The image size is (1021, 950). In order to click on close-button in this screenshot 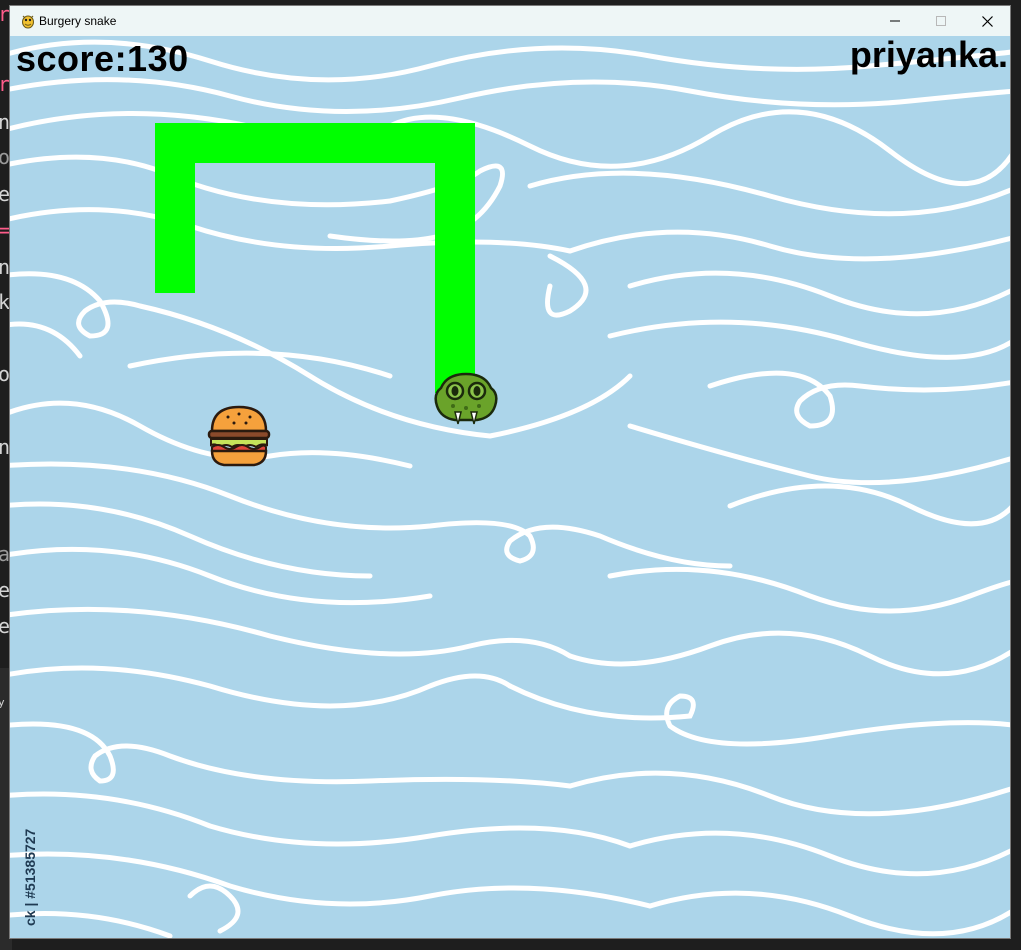, I will do `click(987, 21)`.